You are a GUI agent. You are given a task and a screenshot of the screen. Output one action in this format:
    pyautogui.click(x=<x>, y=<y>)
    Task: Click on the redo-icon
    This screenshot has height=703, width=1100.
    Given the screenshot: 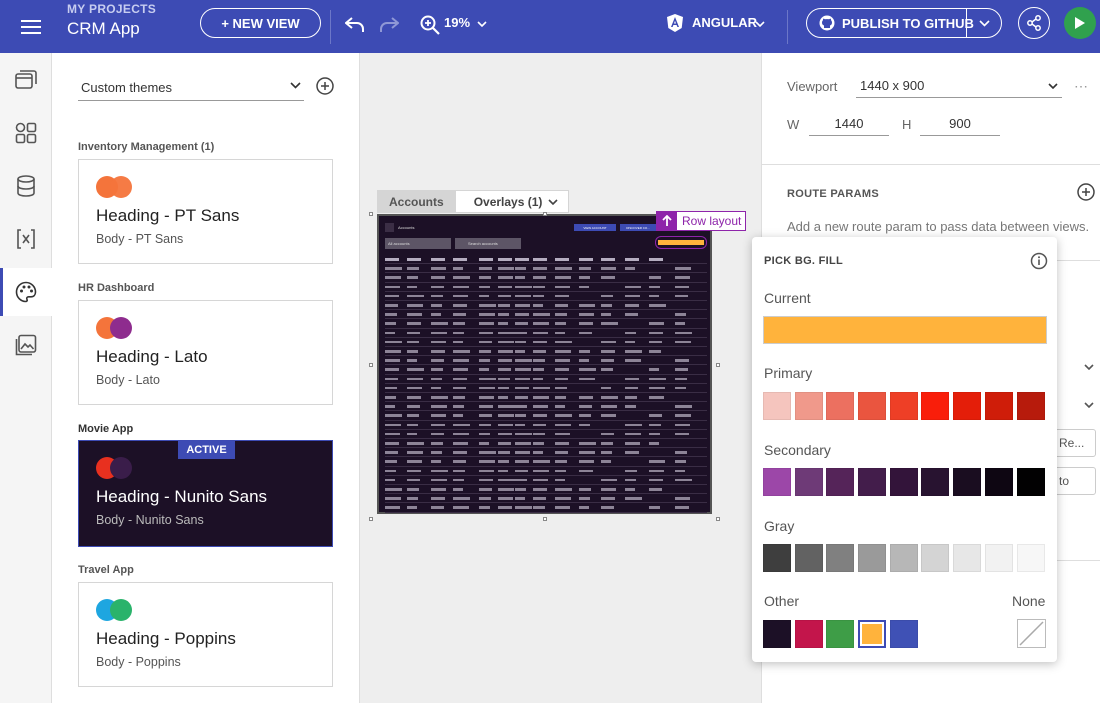 What is the action you would take?
    pyautogui.click(x=389, y=25)
    